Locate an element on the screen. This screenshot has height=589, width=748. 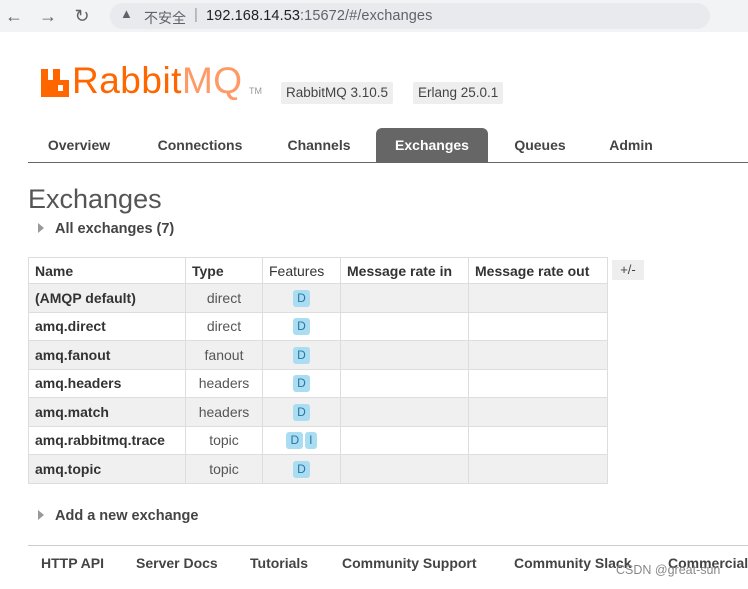
exchange-name-link: amq.topic is located at coordinates (107, 469).